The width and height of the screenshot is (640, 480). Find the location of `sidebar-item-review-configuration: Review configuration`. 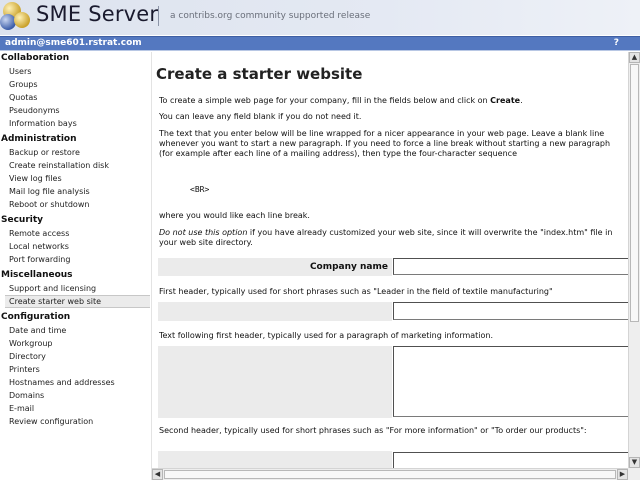

sidebar-item-review-configuration: Review configuration is located at coordinates (76, 421).